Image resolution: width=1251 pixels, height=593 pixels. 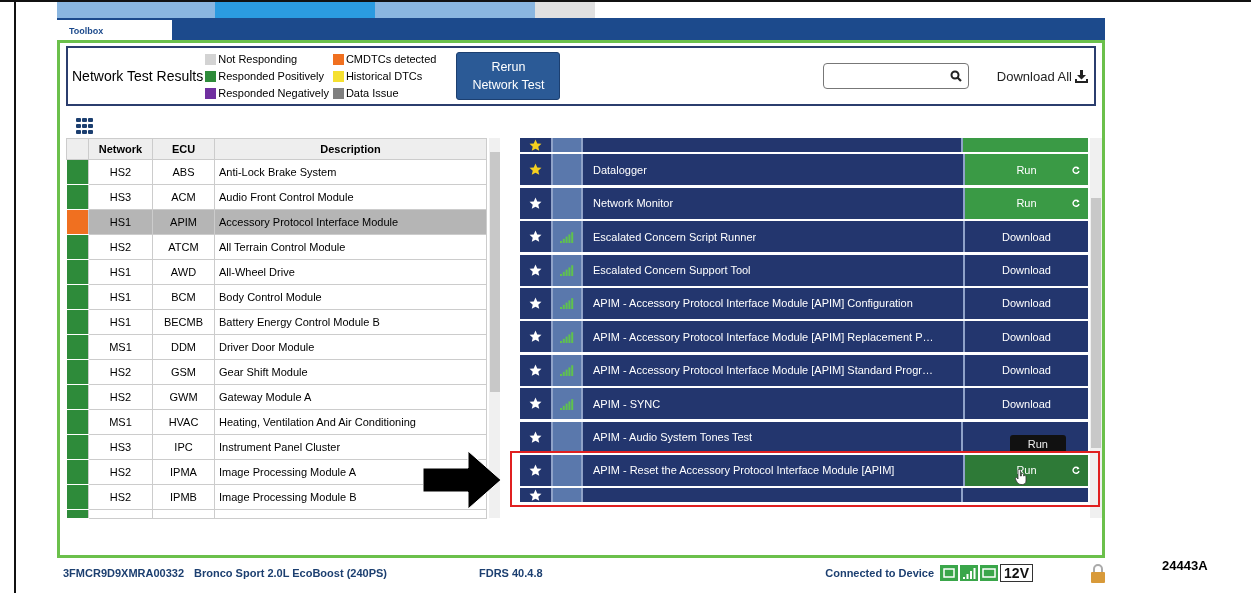 I want to click on table-cell: Heating, Ventilation And Air Conditioning, so click(x=350, y=422).